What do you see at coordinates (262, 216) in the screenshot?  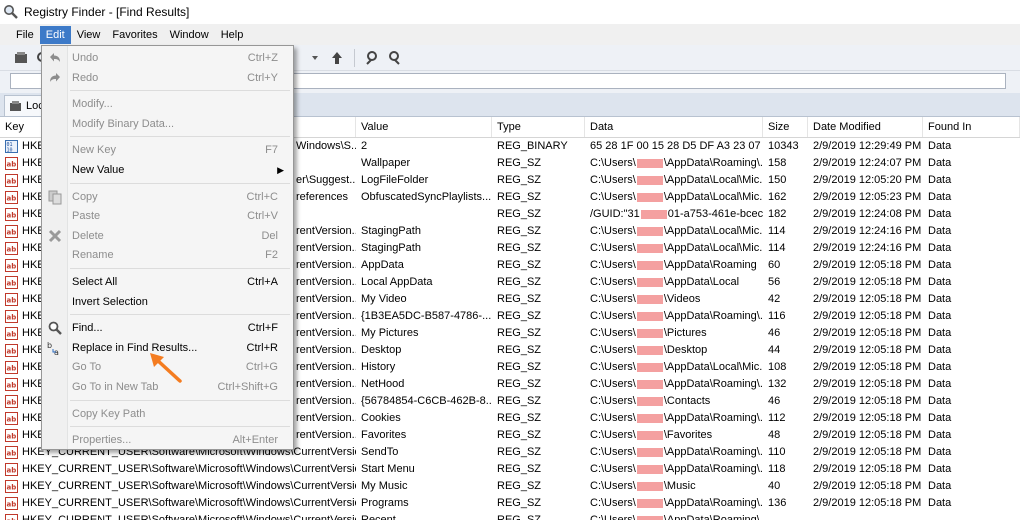 I see `menu-item-shortcut: Ctrl+V` at bounding box center [262, 216].